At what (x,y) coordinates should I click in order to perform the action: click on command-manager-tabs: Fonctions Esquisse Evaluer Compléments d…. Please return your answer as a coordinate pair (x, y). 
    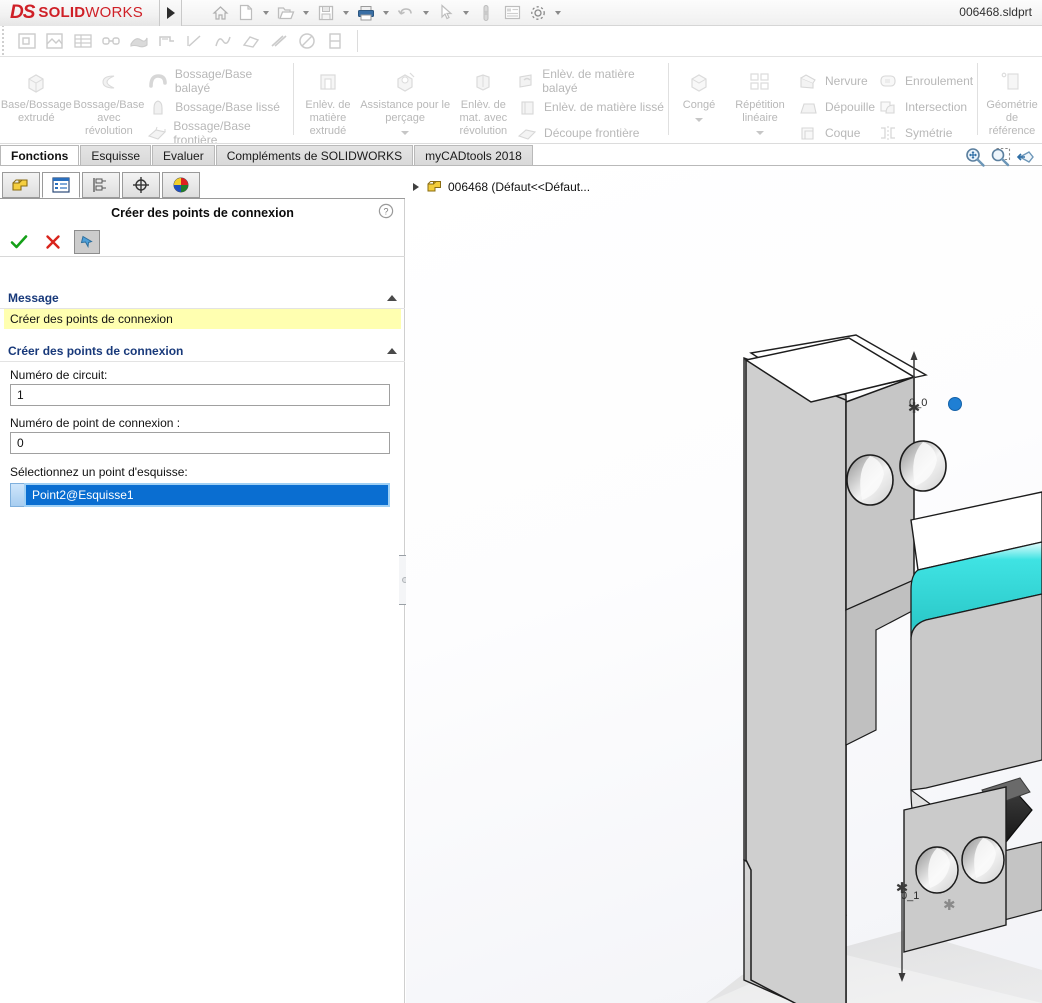
    Looking at the image, I should click on (521, 155).